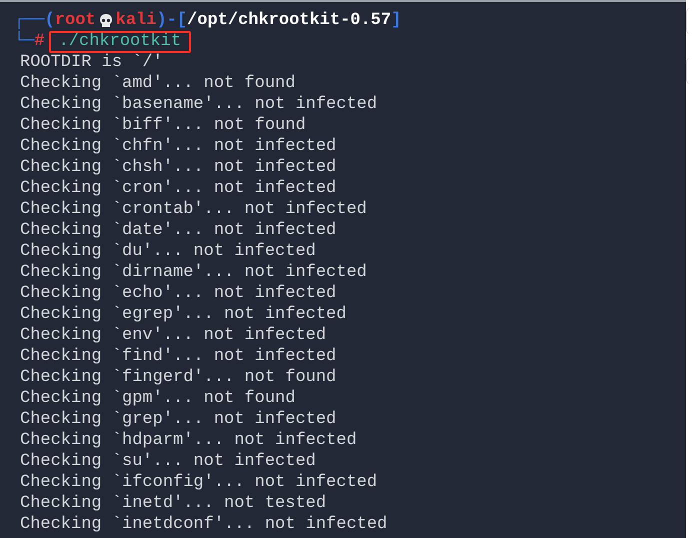  What do you see at coordinates (39, 42) in the screenshot?
I see `prompt-symbol: #` at bounding box center [39, 42].